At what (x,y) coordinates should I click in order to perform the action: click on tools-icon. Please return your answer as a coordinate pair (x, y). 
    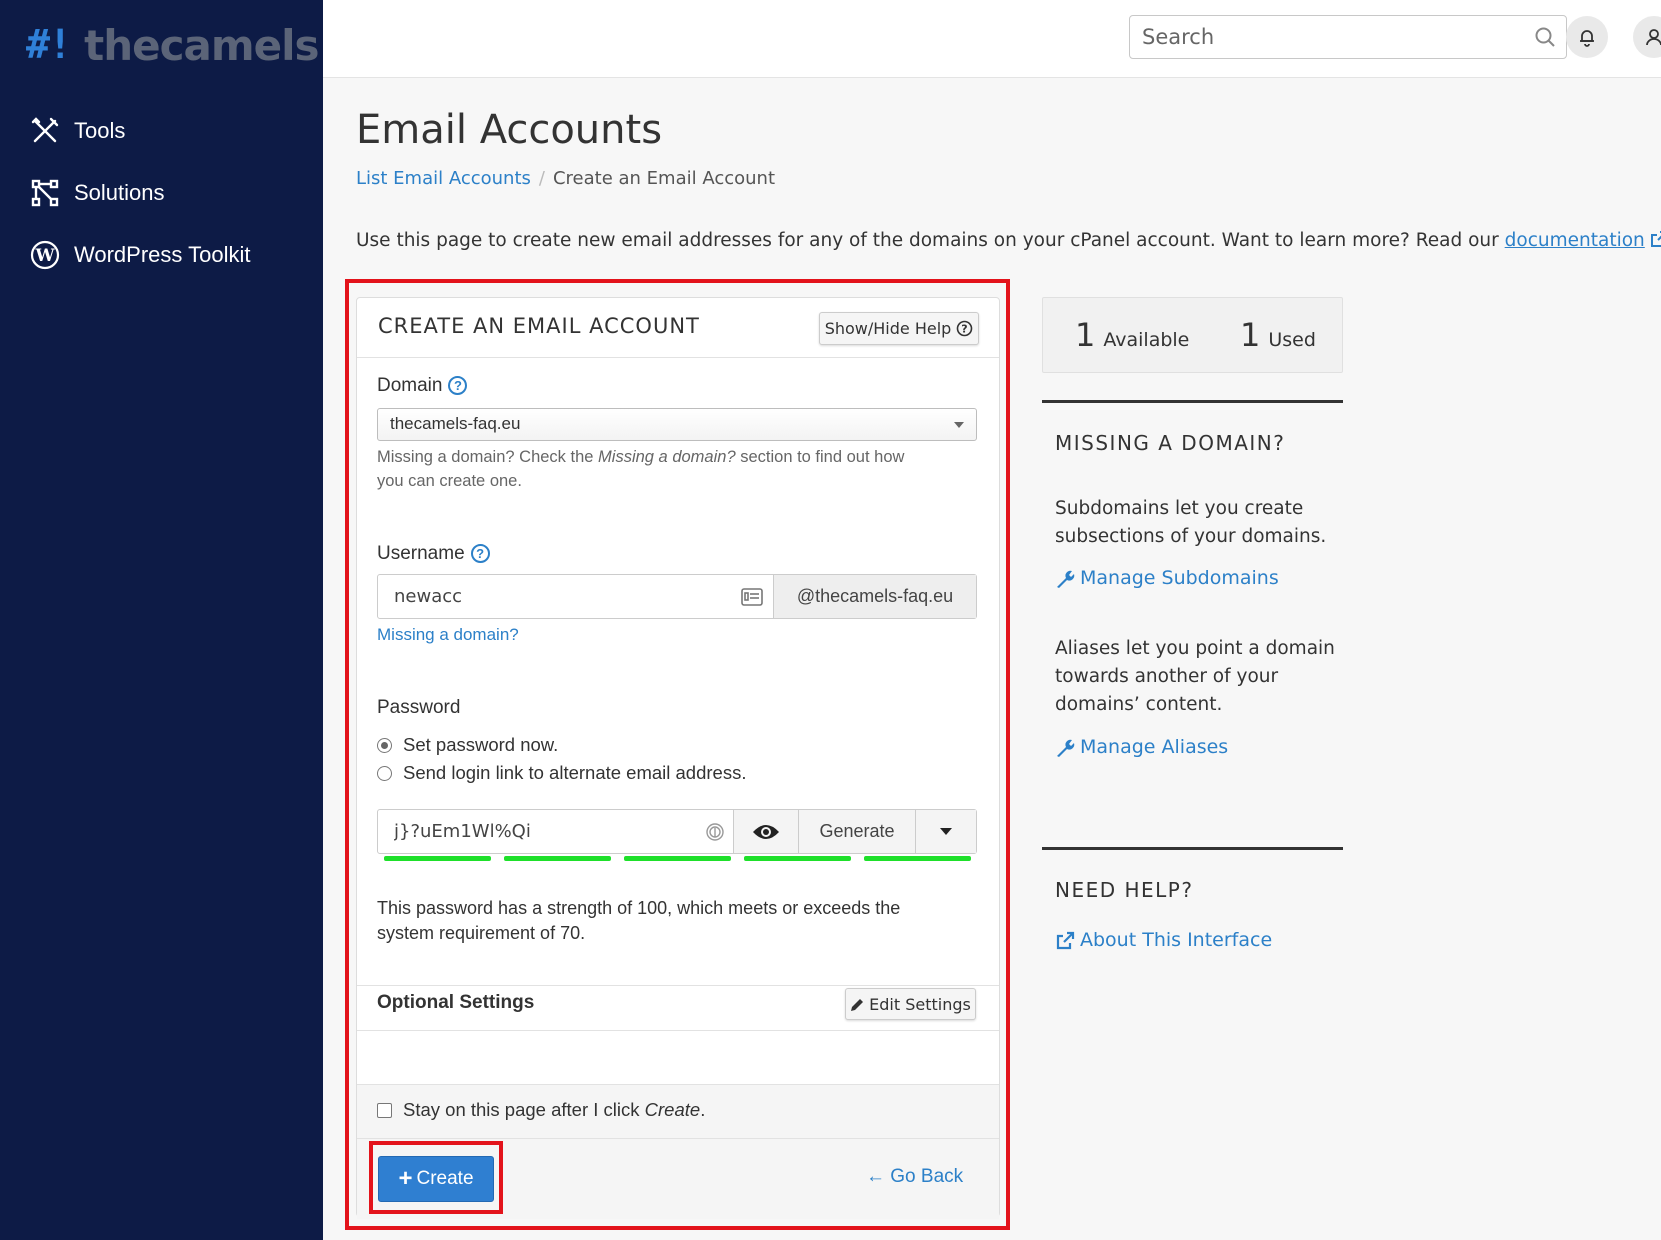
    Looking at the image, I should click on (45, 131).